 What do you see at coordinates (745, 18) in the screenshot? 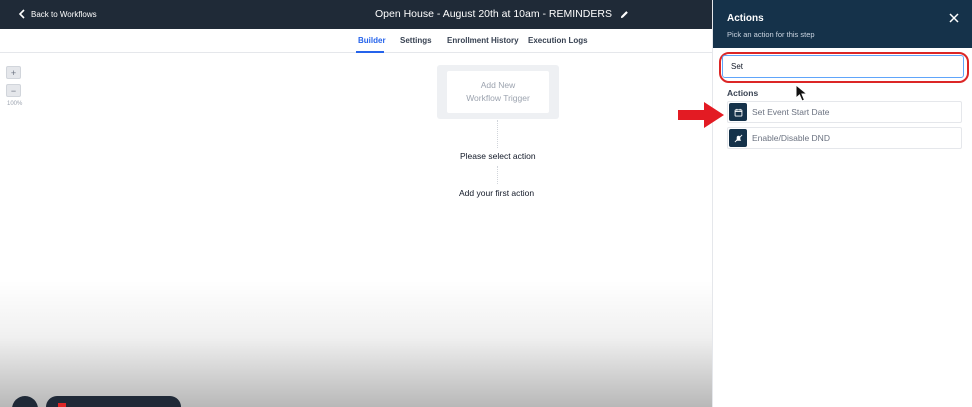
I see `panel-title: Actions` at bounding box center [745, 18].